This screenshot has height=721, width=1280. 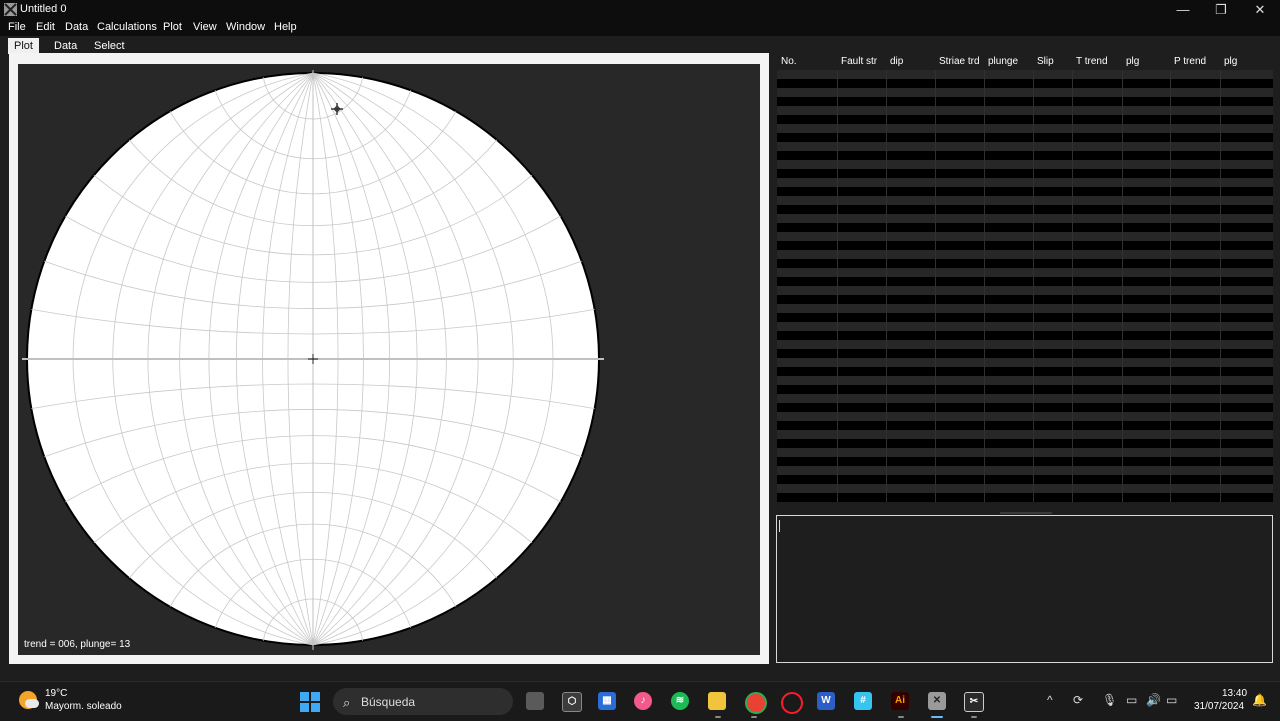 What do you see at coordinates (29, 700) in the screenshot?
I see `weather-icon` at bounding box center [29, 700].